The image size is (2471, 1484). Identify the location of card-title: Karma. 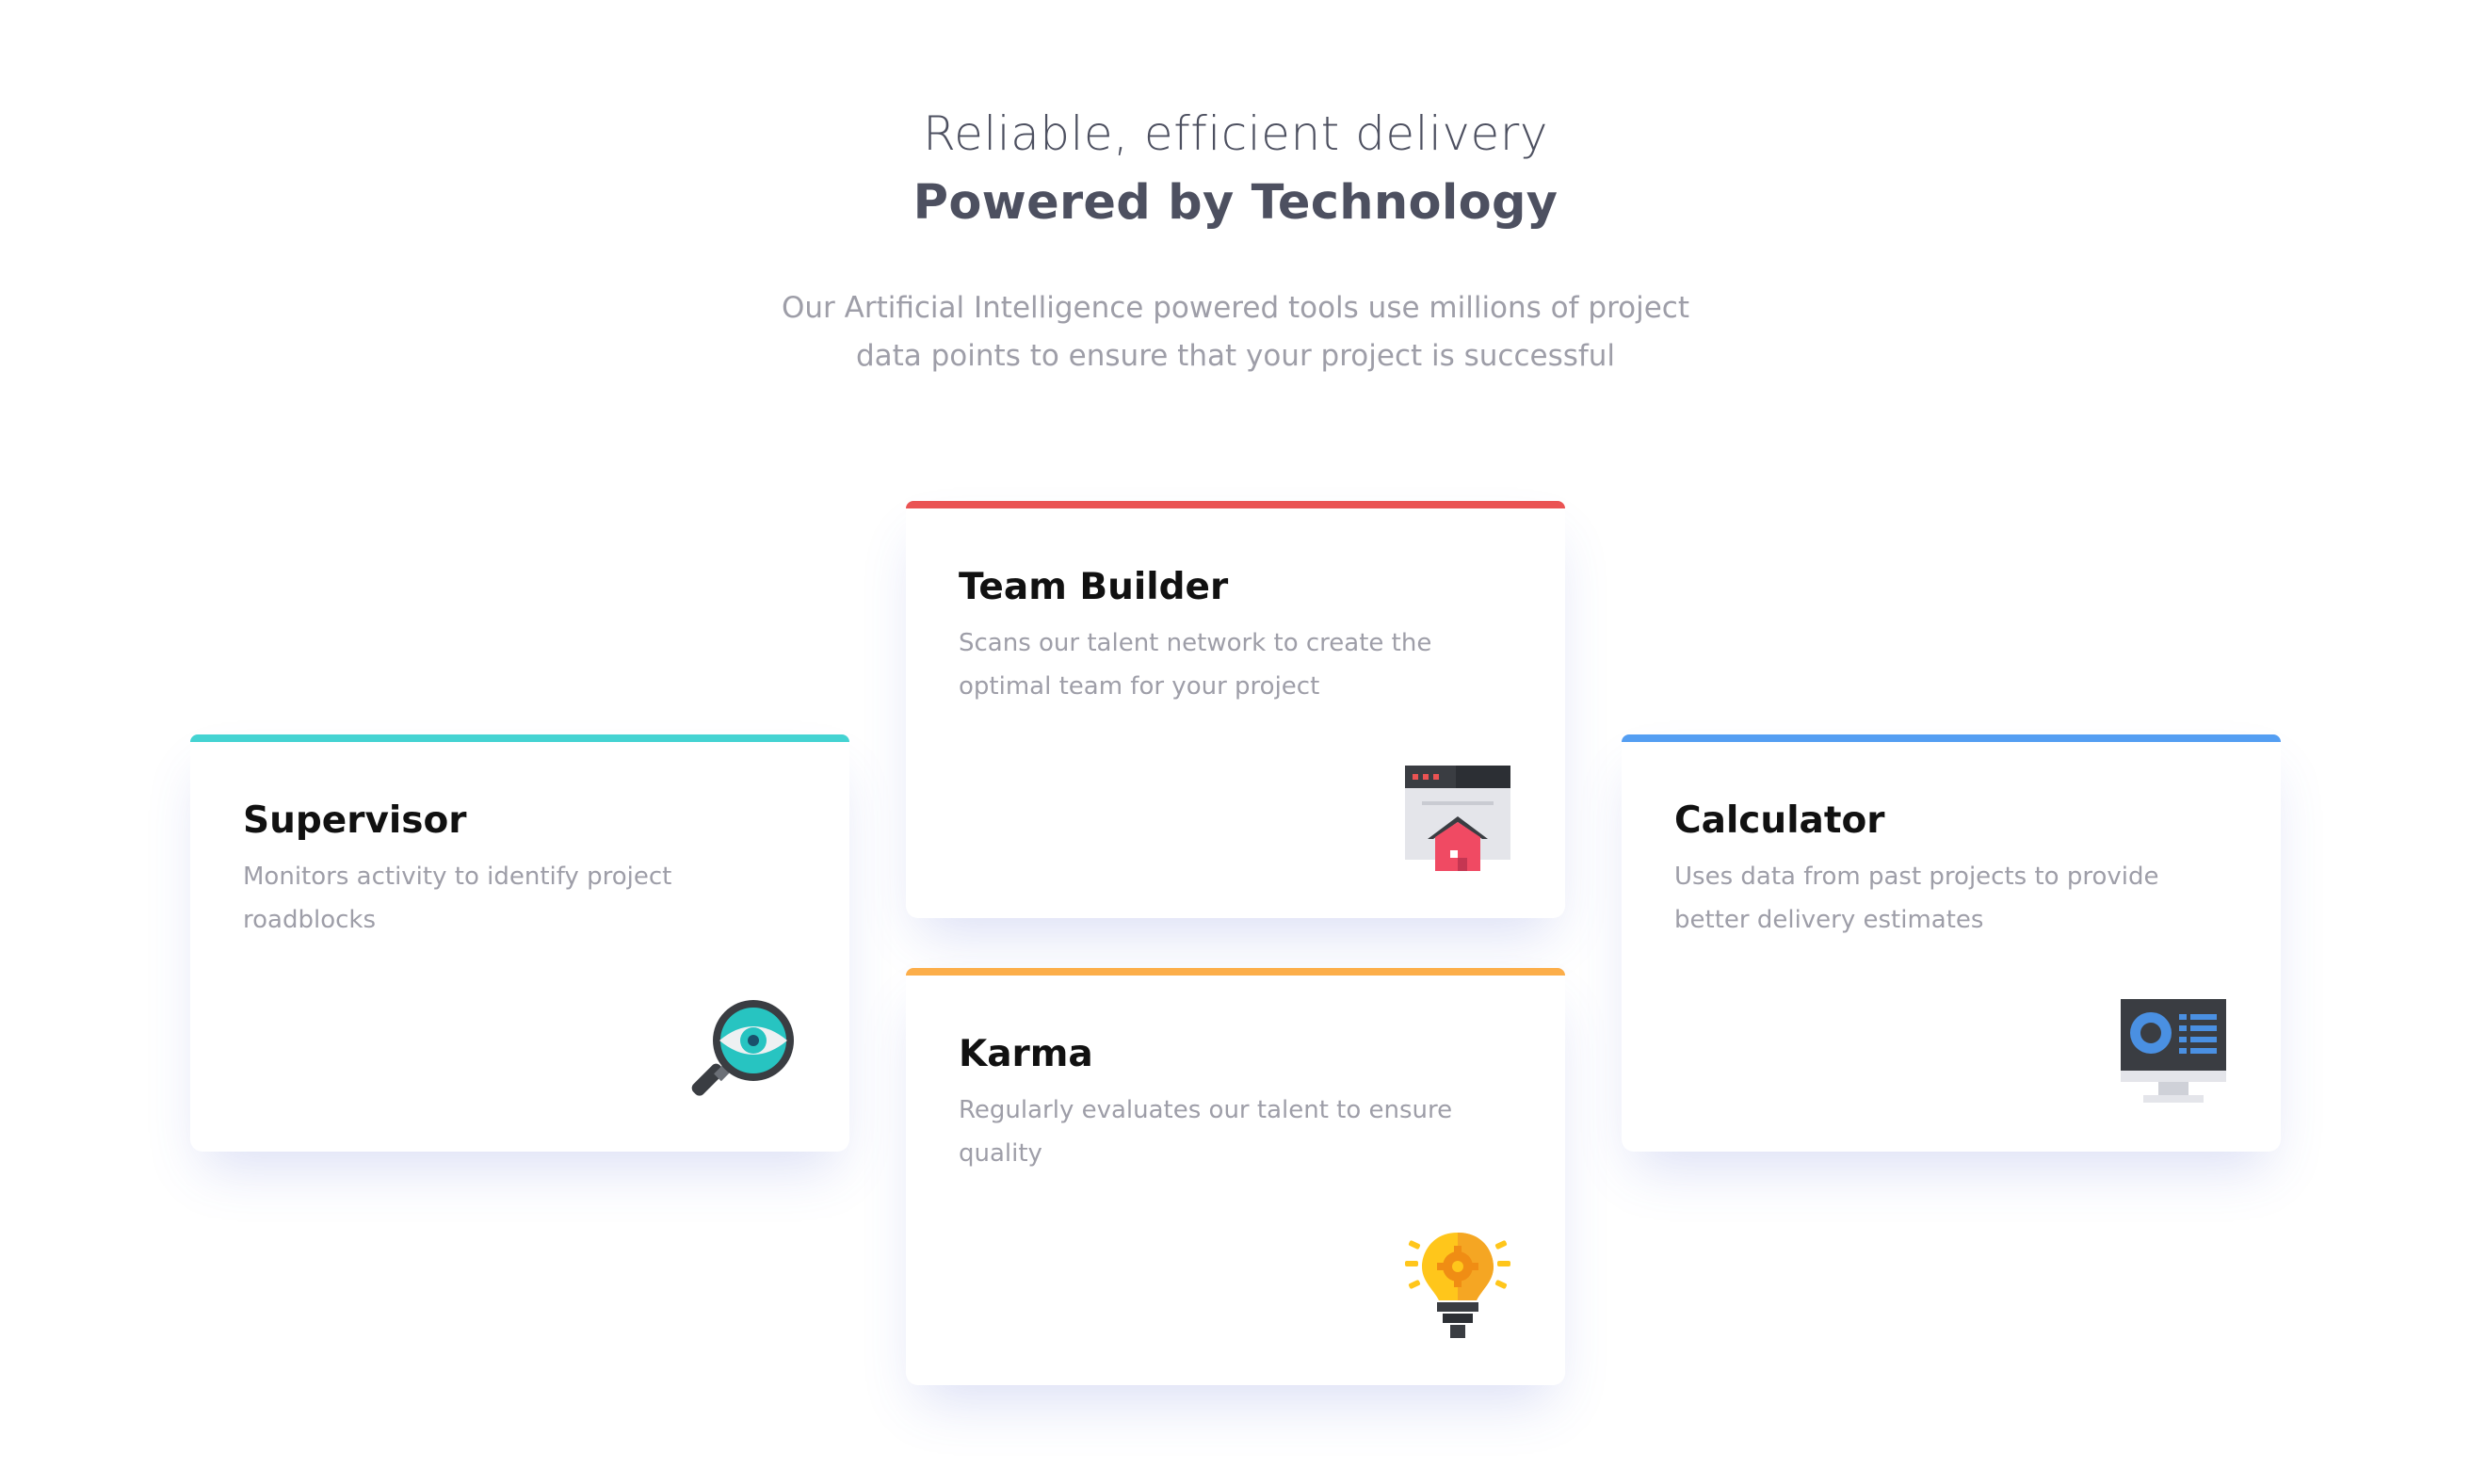
(1026, 1054).